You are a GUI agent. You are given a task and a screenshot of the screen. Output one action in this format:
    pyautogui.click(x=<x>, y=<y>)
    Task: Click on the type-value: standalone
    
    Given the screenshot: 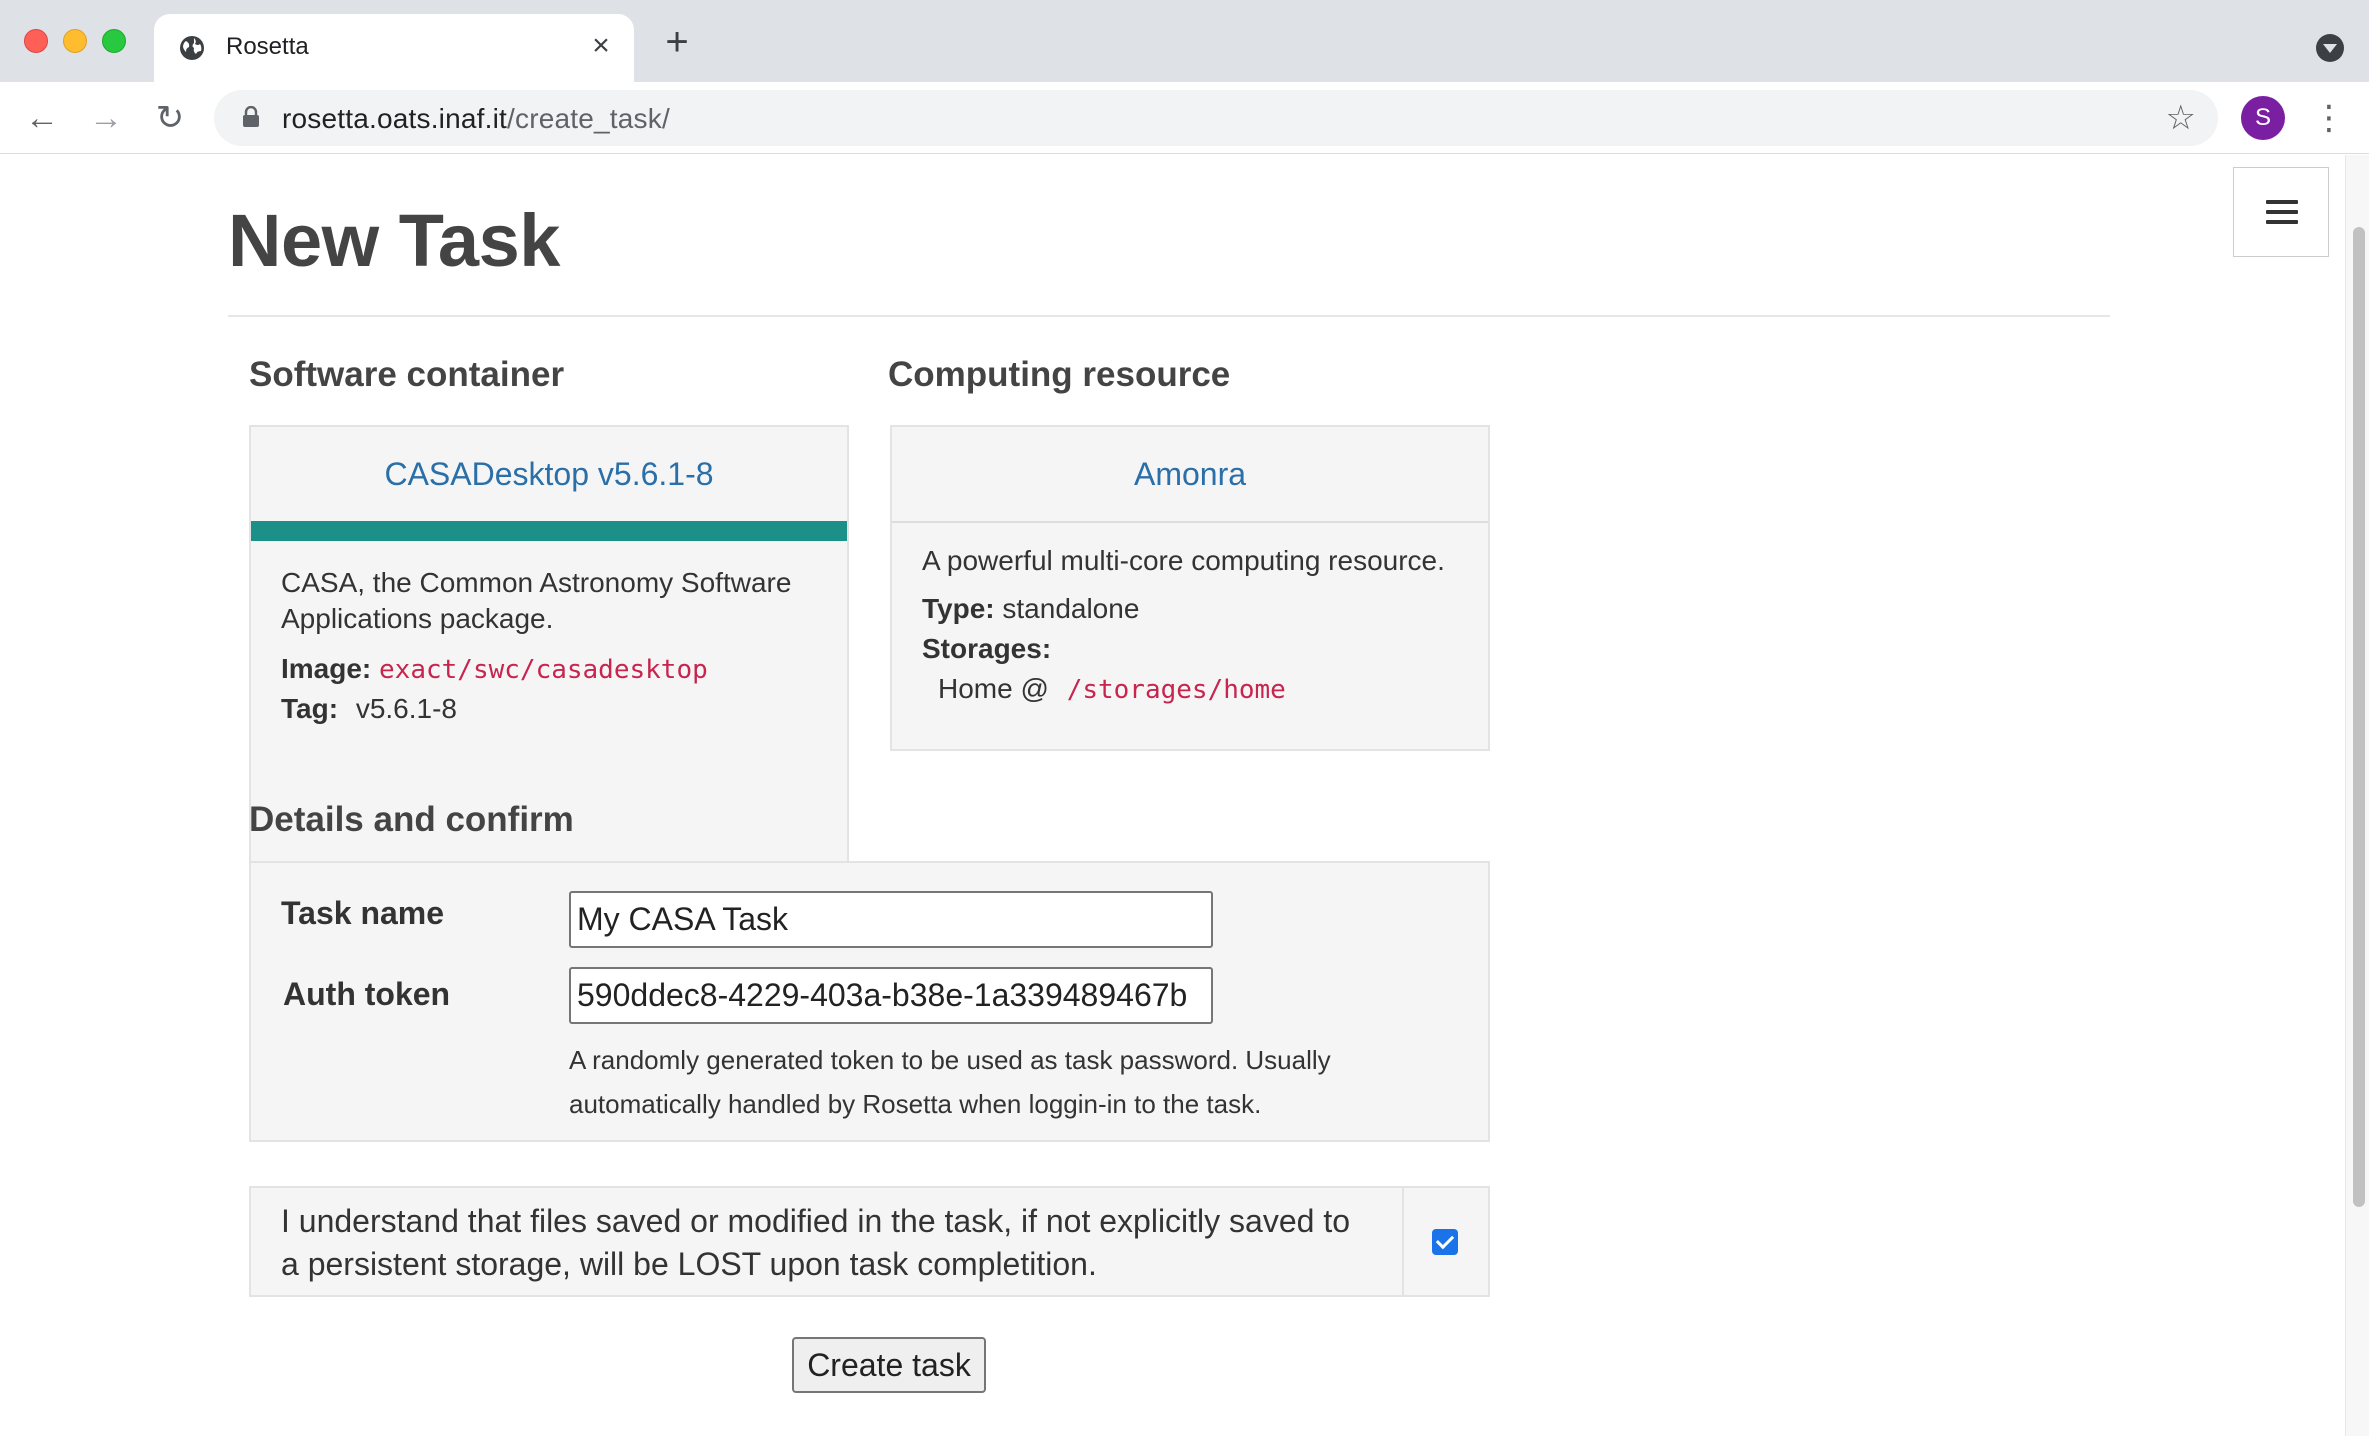 What is the action you would take?
    pyautogui.click(x=1071, y=608)
    